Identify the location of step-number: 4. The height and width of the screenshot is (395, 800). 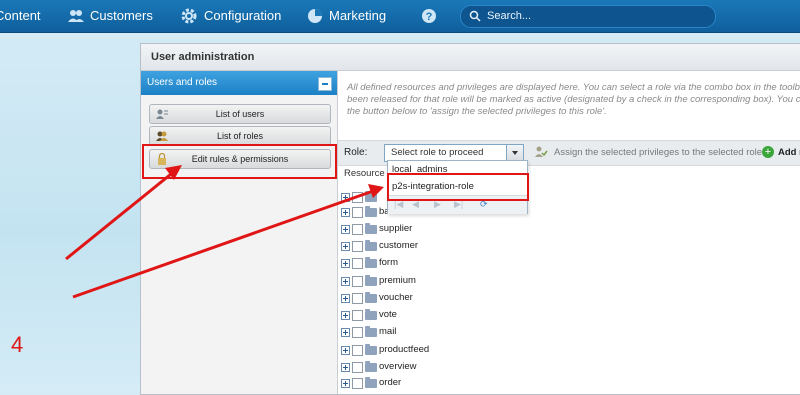
(17, 344).